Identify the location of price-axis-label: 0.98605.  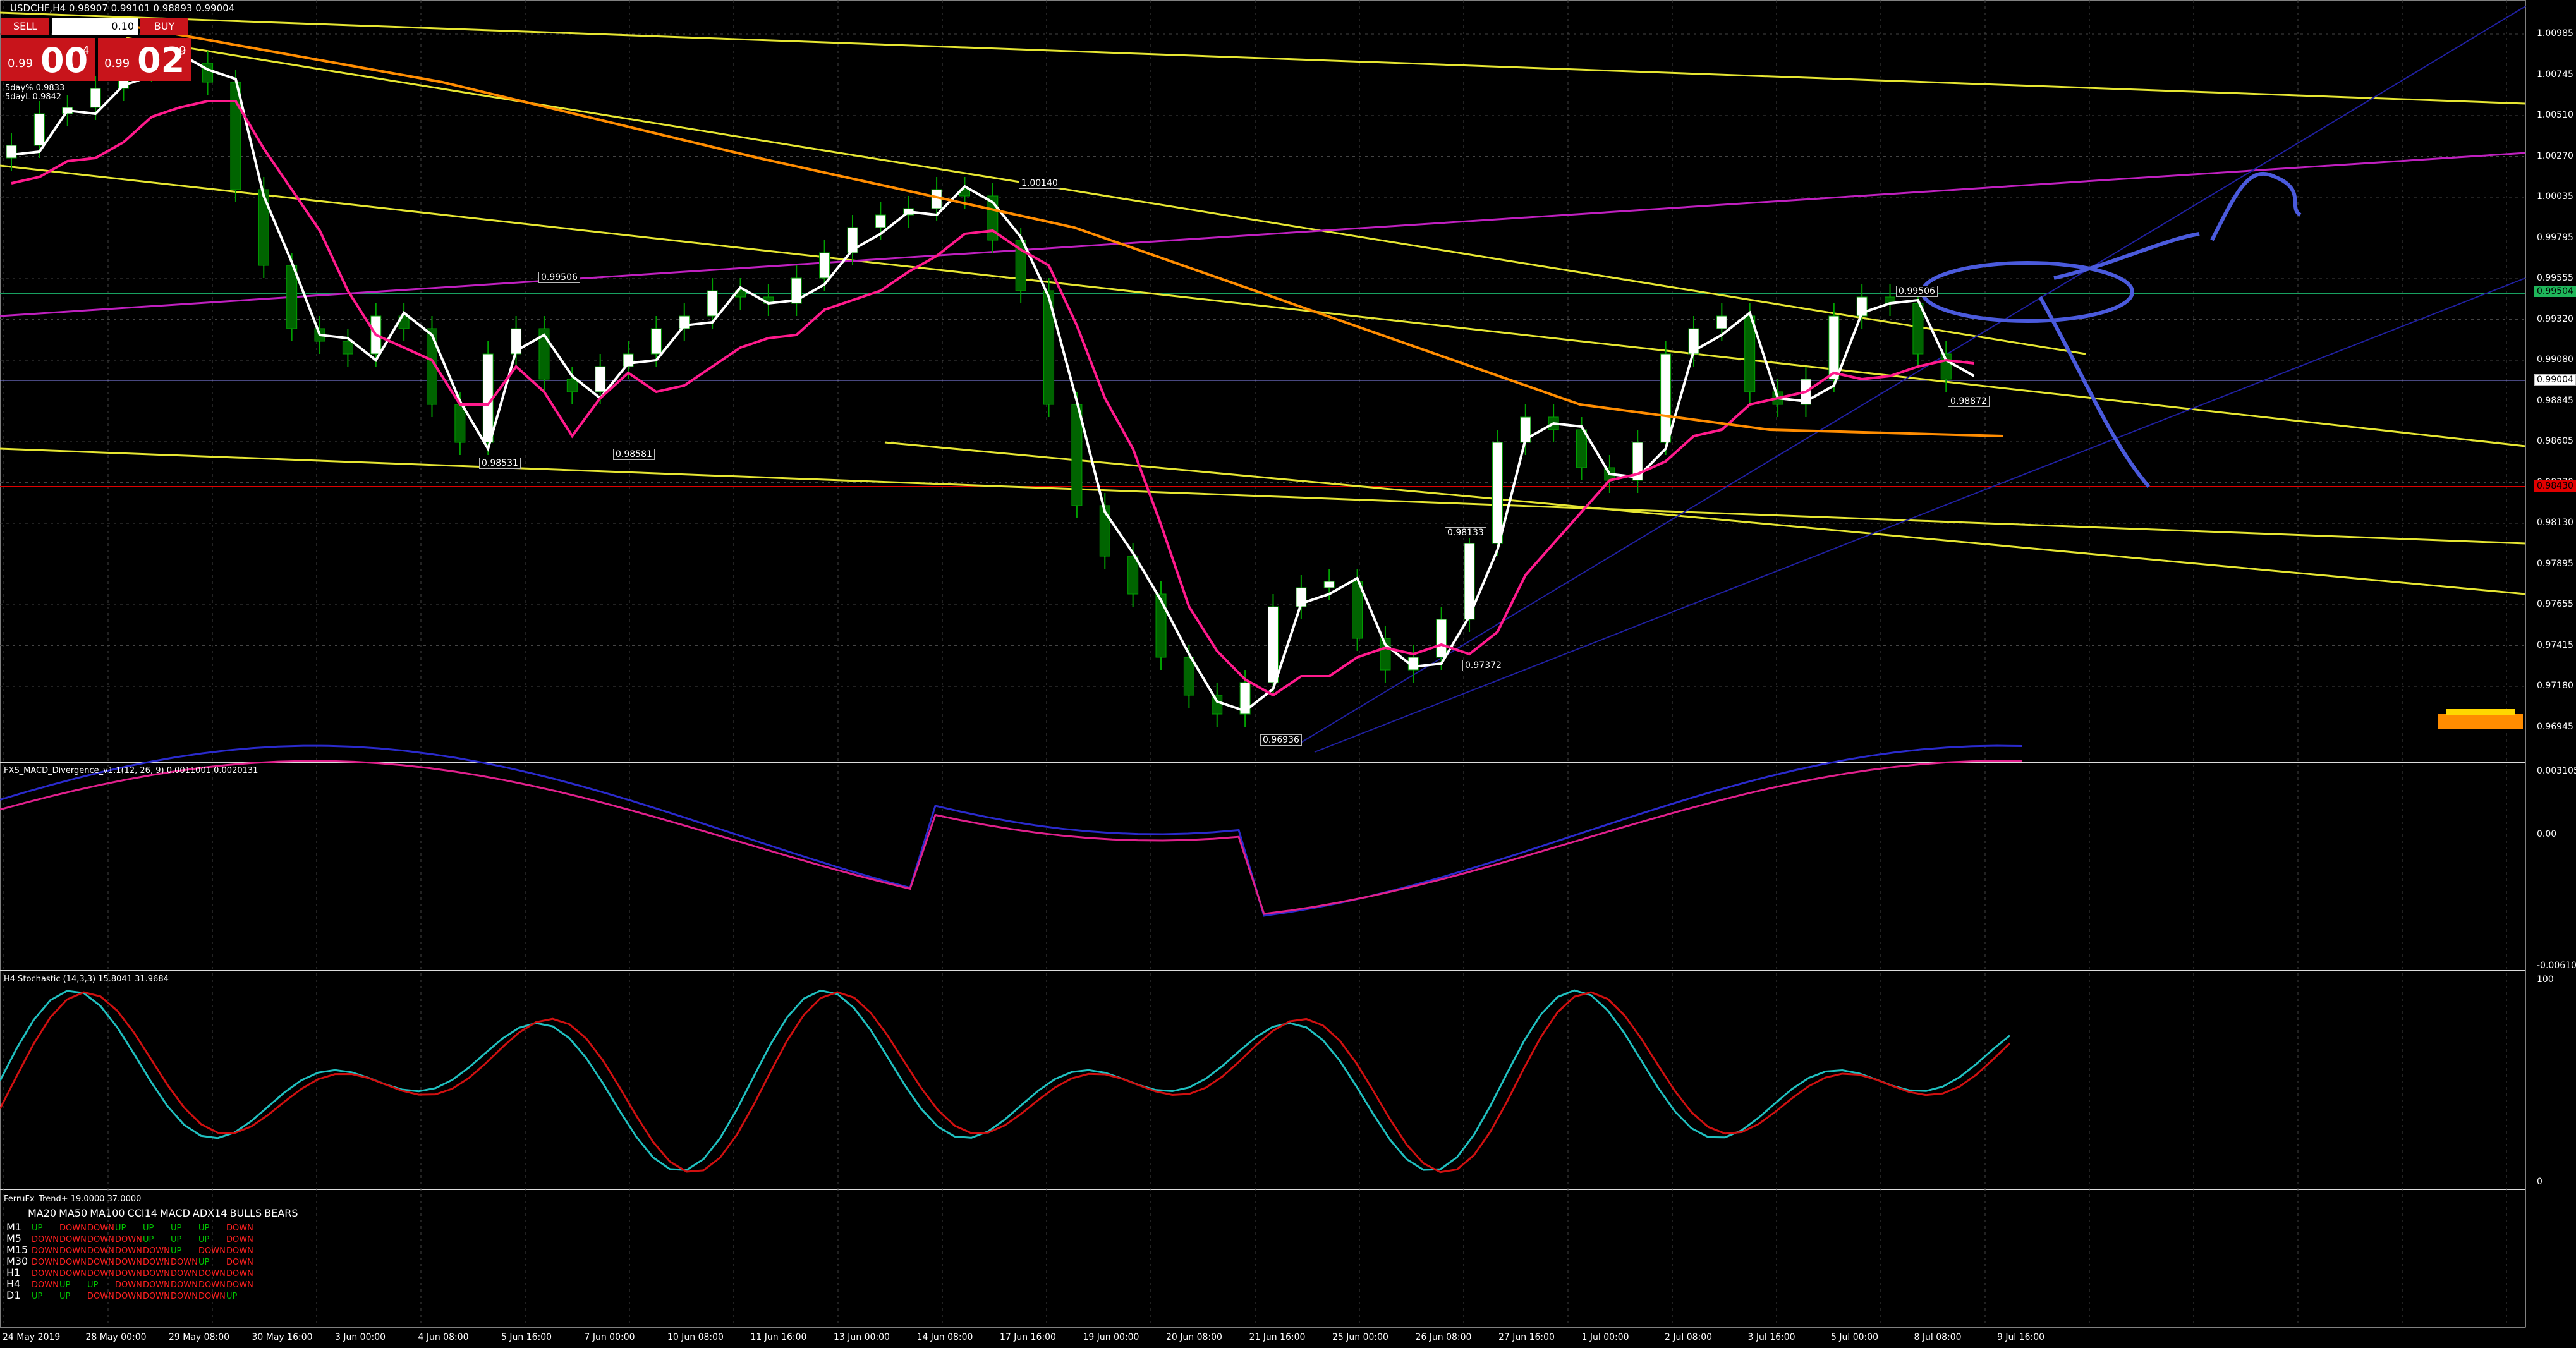
(2555, 441).